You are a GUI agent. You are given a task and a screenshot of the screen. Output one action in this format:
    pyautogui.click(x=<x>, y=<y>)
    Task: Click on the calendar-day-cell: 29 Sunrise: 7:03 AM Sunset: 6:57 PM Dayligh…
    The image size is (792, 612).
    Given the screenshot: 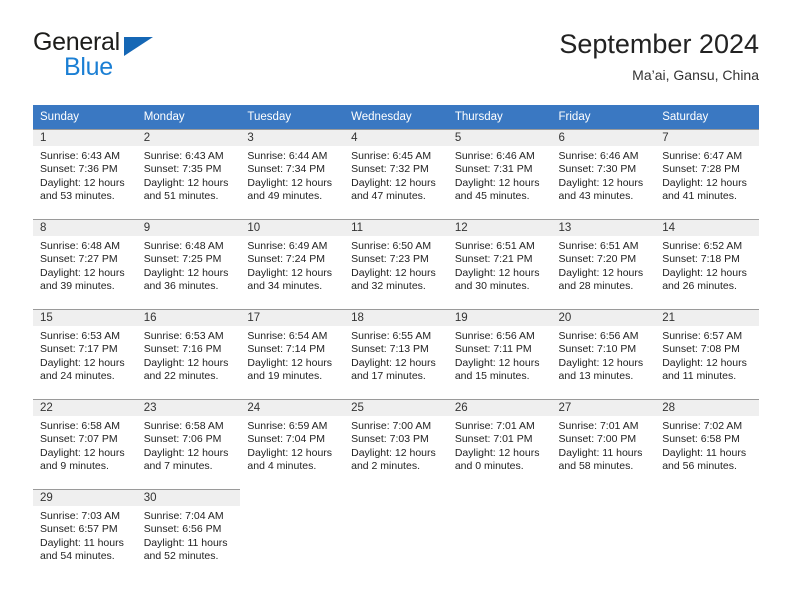 What is the action you would take?
    pyautogui.click(x=85, y=529)
    